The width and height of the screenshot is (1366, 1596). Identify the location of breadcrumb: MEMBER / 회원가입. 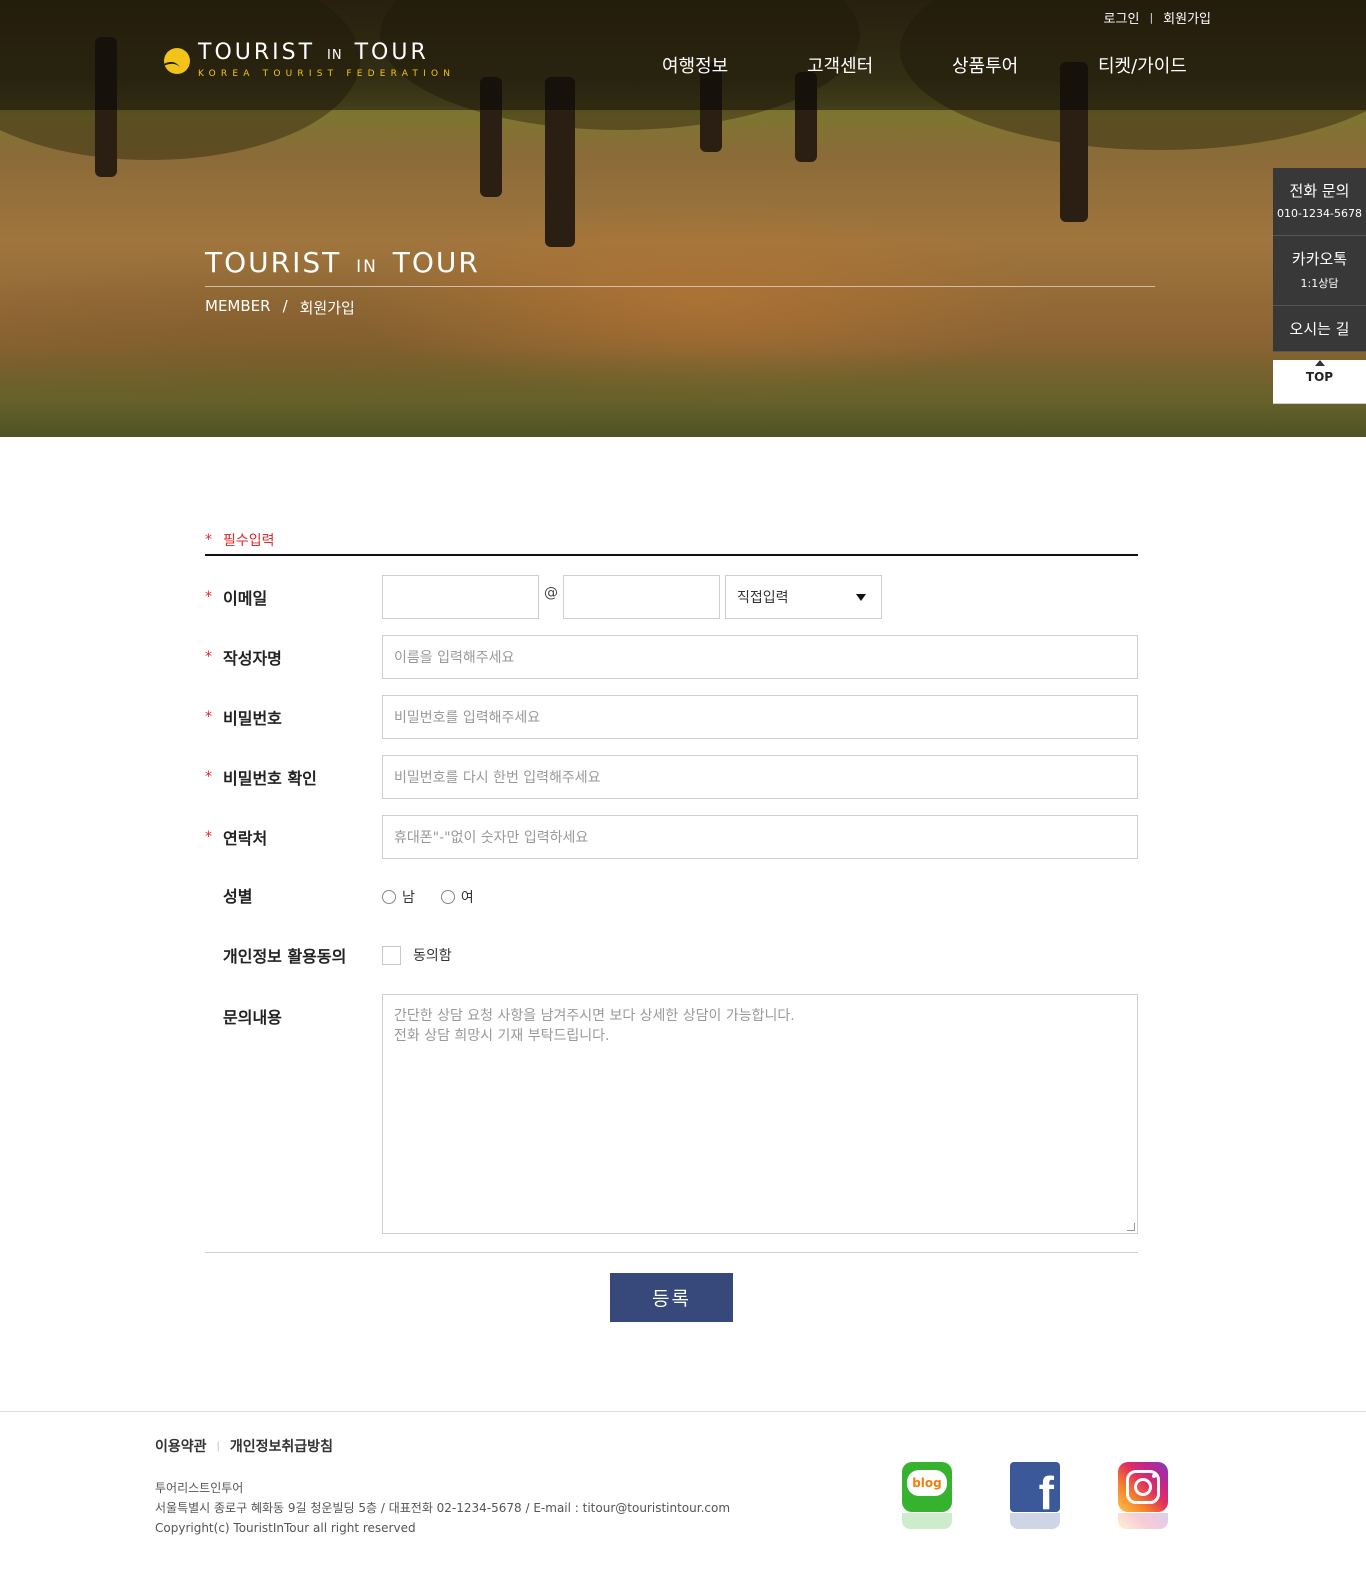
(280, 307).